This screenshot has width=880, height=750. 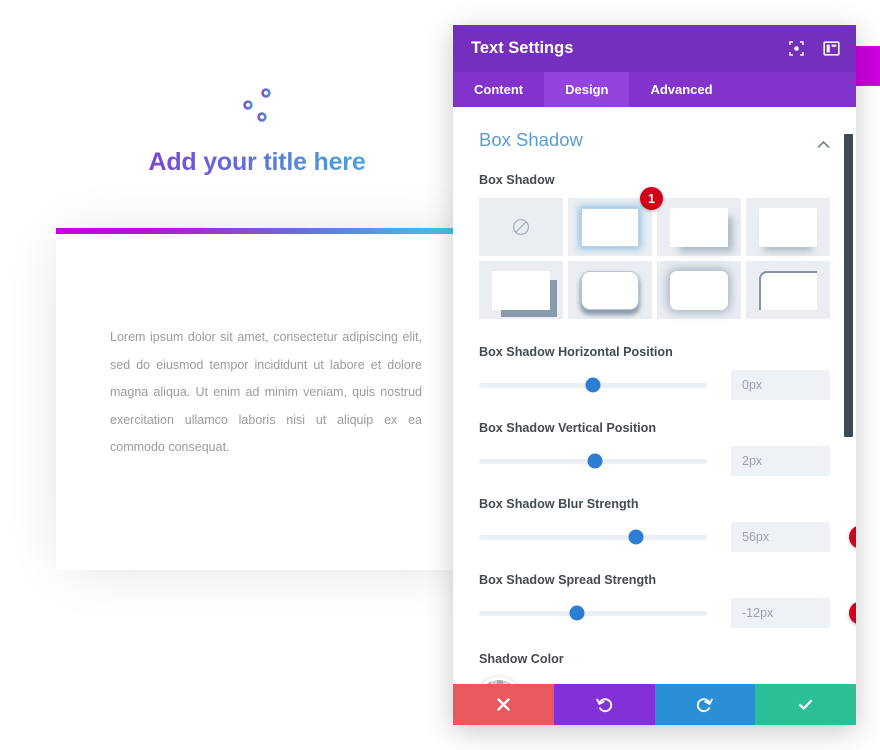 What do you see at coordinates (796, 48) in the screenshot?
I see `focus-icon` at bounding box center [796, 48].